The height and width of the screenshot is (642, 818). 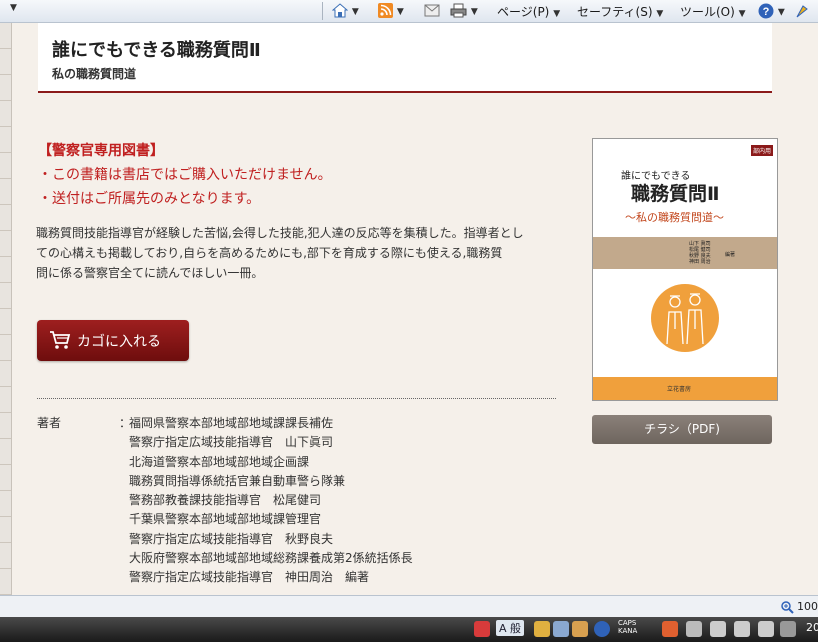 I want to click on cover-illustration, so click(x=685, y=318).